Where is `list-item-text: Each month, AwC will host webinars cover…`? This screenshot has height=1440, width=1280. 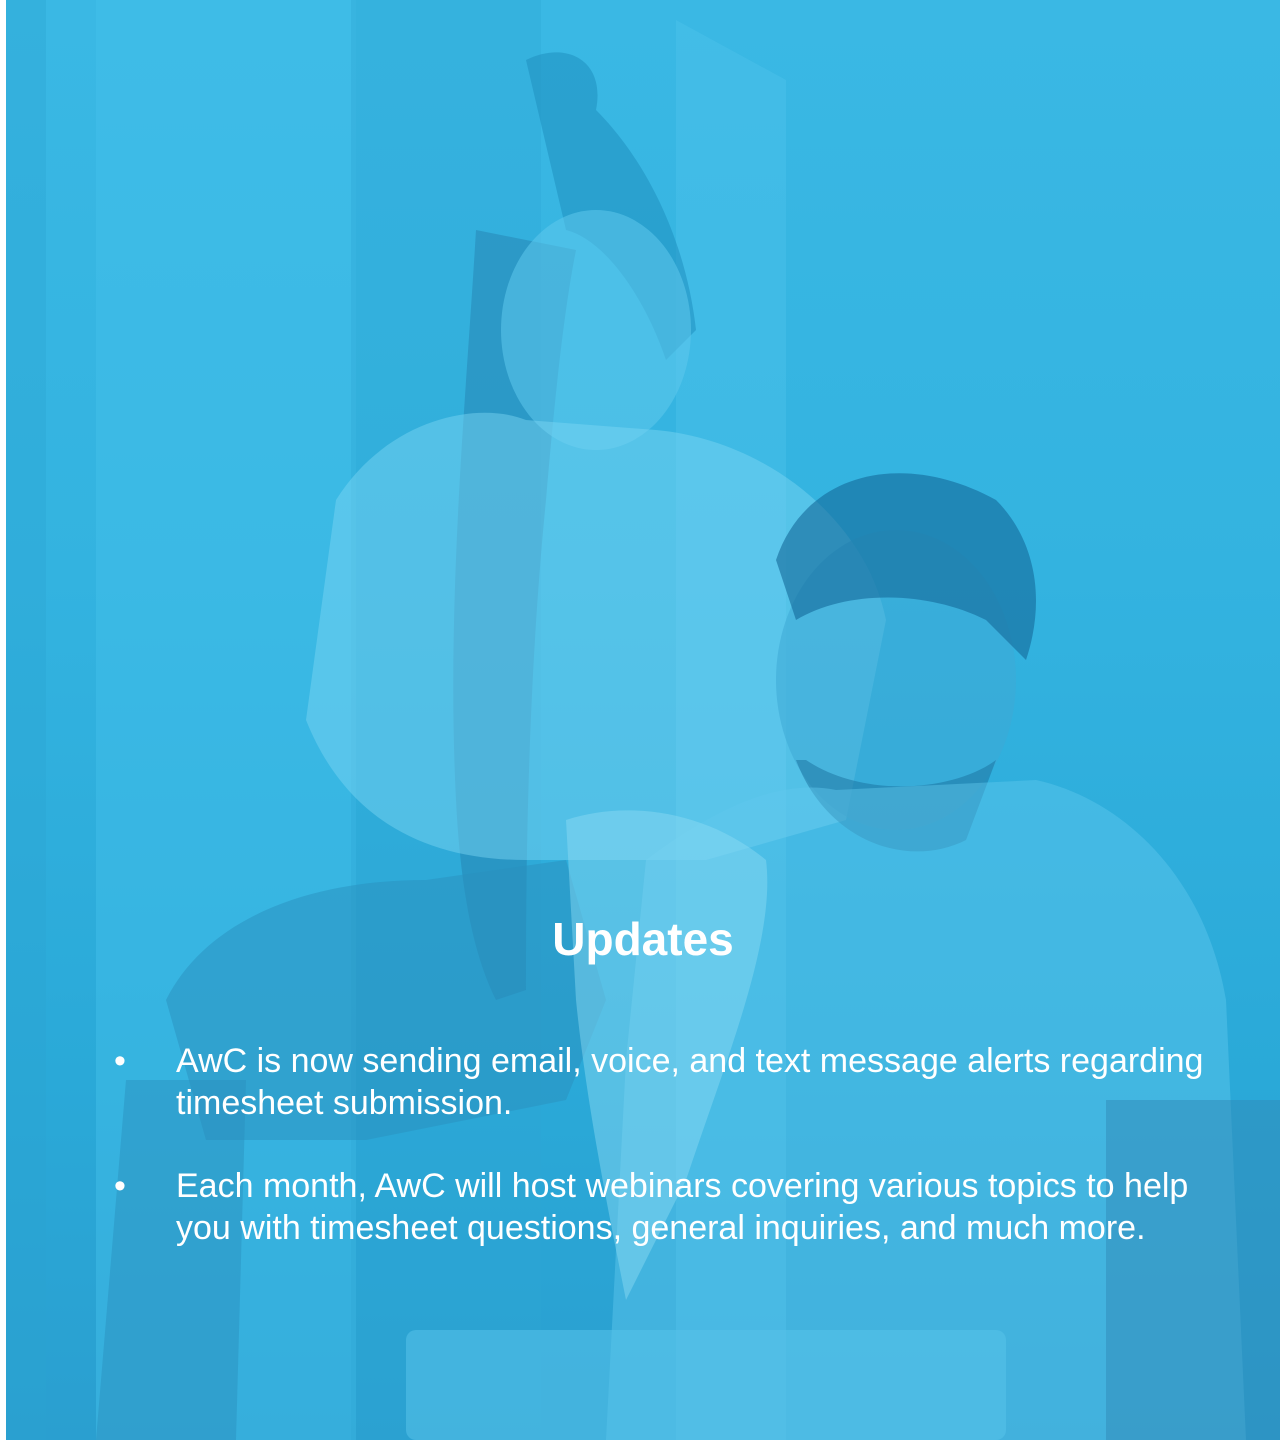
list-item-text: Each month, AwC will host webinars cover… is located at coordinates (682, 1207).